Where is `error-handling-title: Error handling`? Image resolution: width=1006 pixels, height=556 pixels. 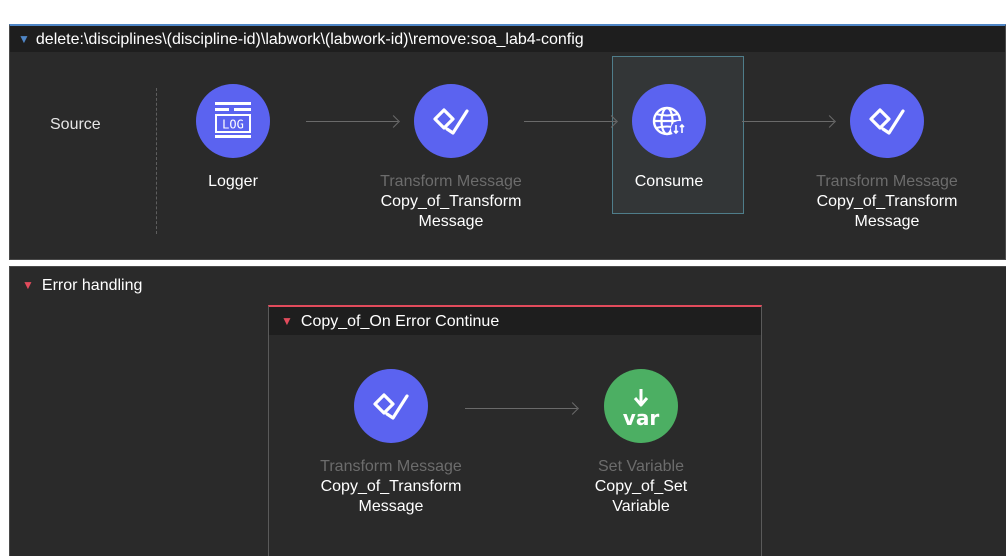
error-handling-title: Error handling is located at coordinates (92, 285).